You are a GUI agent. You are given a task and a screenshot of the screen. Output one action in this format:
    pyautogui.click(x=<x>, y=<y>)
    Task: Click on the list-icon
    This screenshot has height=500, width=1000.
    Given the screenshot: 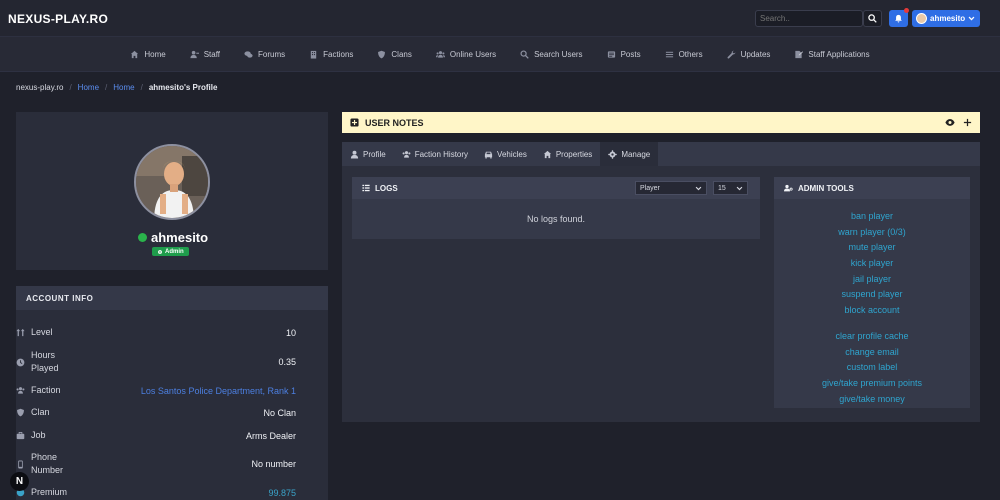 What is the action you would take?
    pyautogui.click(x=366, y=188)
    